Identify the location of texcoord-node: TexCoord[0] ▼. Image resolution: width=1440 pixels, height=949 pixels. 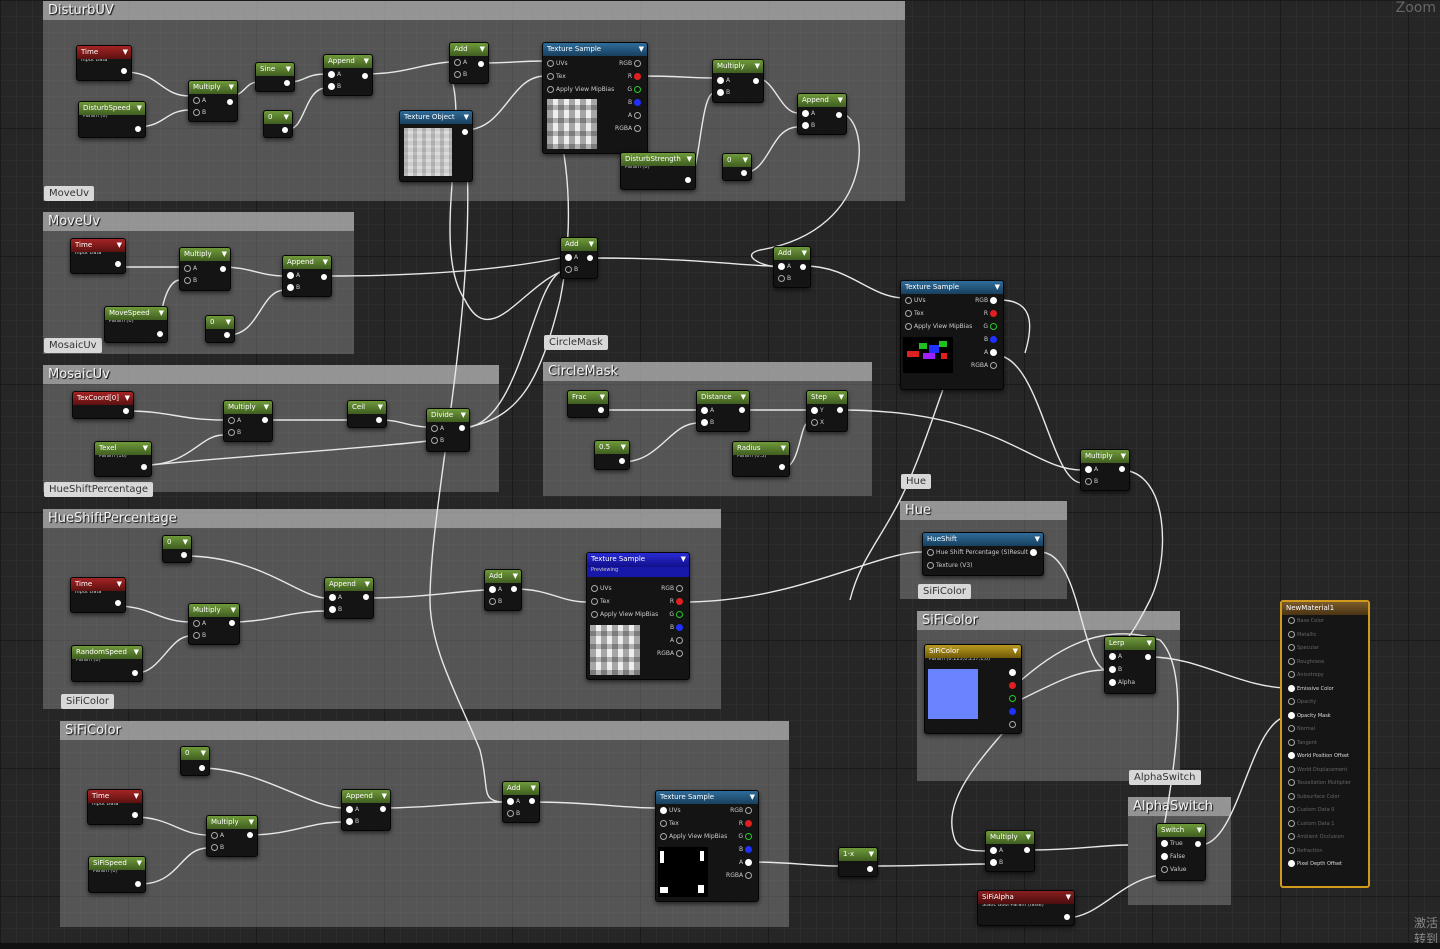
(103, 405).